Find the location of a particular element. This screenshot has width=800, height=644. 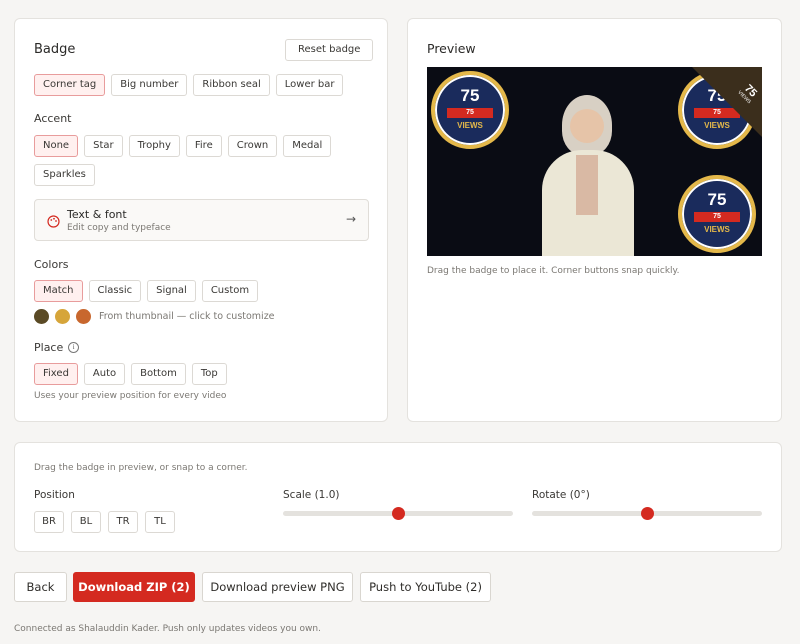

scale-slider-thumb is located at coordinates (398, 513).